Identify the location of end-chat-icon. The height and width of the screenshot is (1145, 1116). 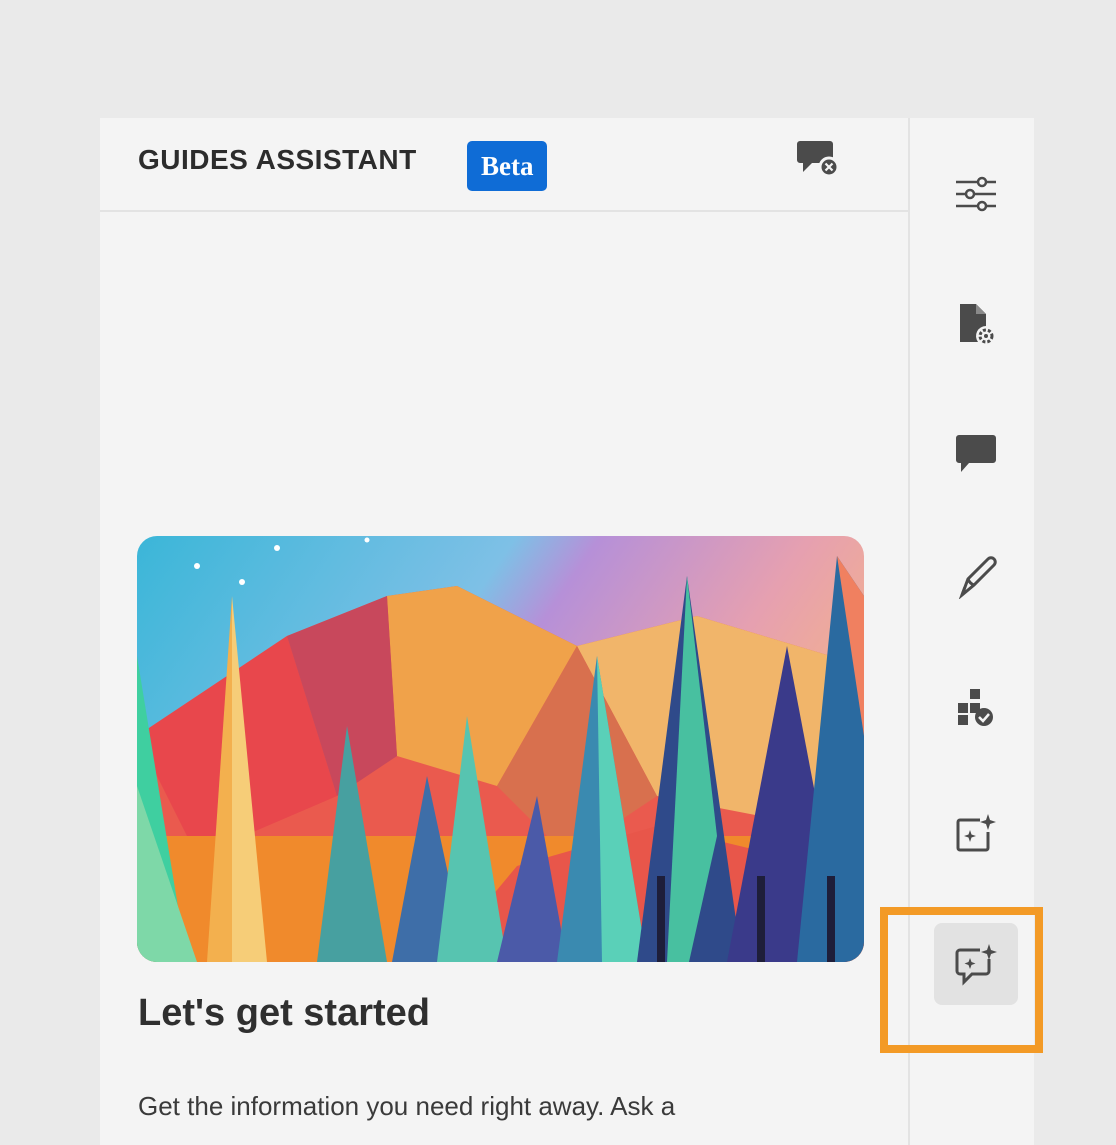
(818, 159).